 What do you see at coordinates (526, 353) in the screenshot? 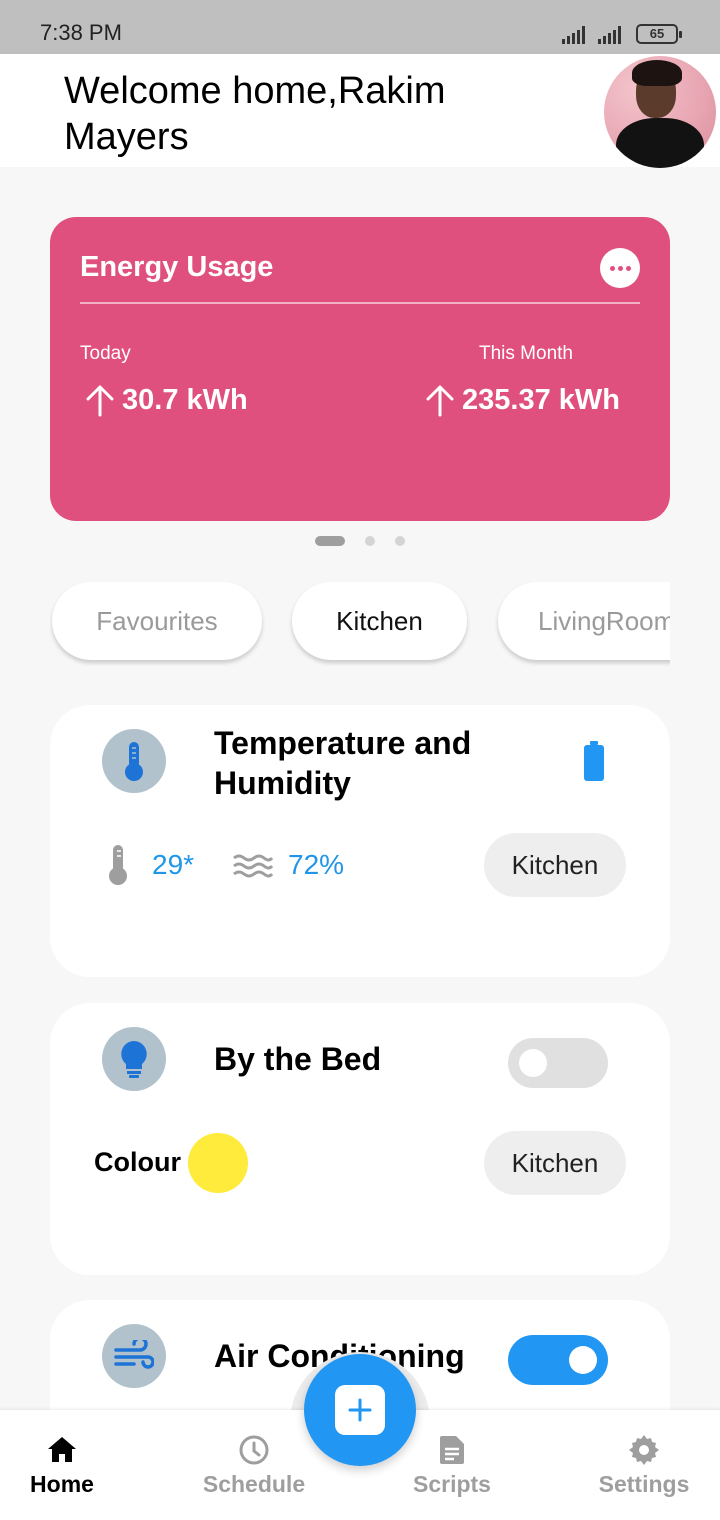
I see `this-month-label: This Month` at bounding box center [526, 353].